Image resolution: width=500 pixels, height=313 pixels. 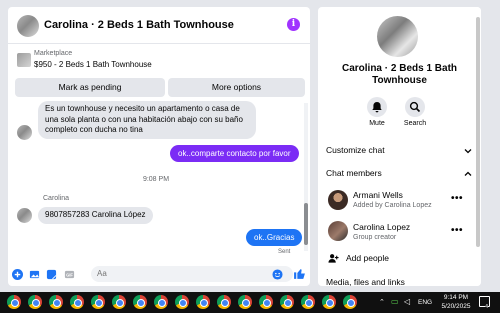 I want to click on add-people-row: Add people, so click(x=402, y=259).